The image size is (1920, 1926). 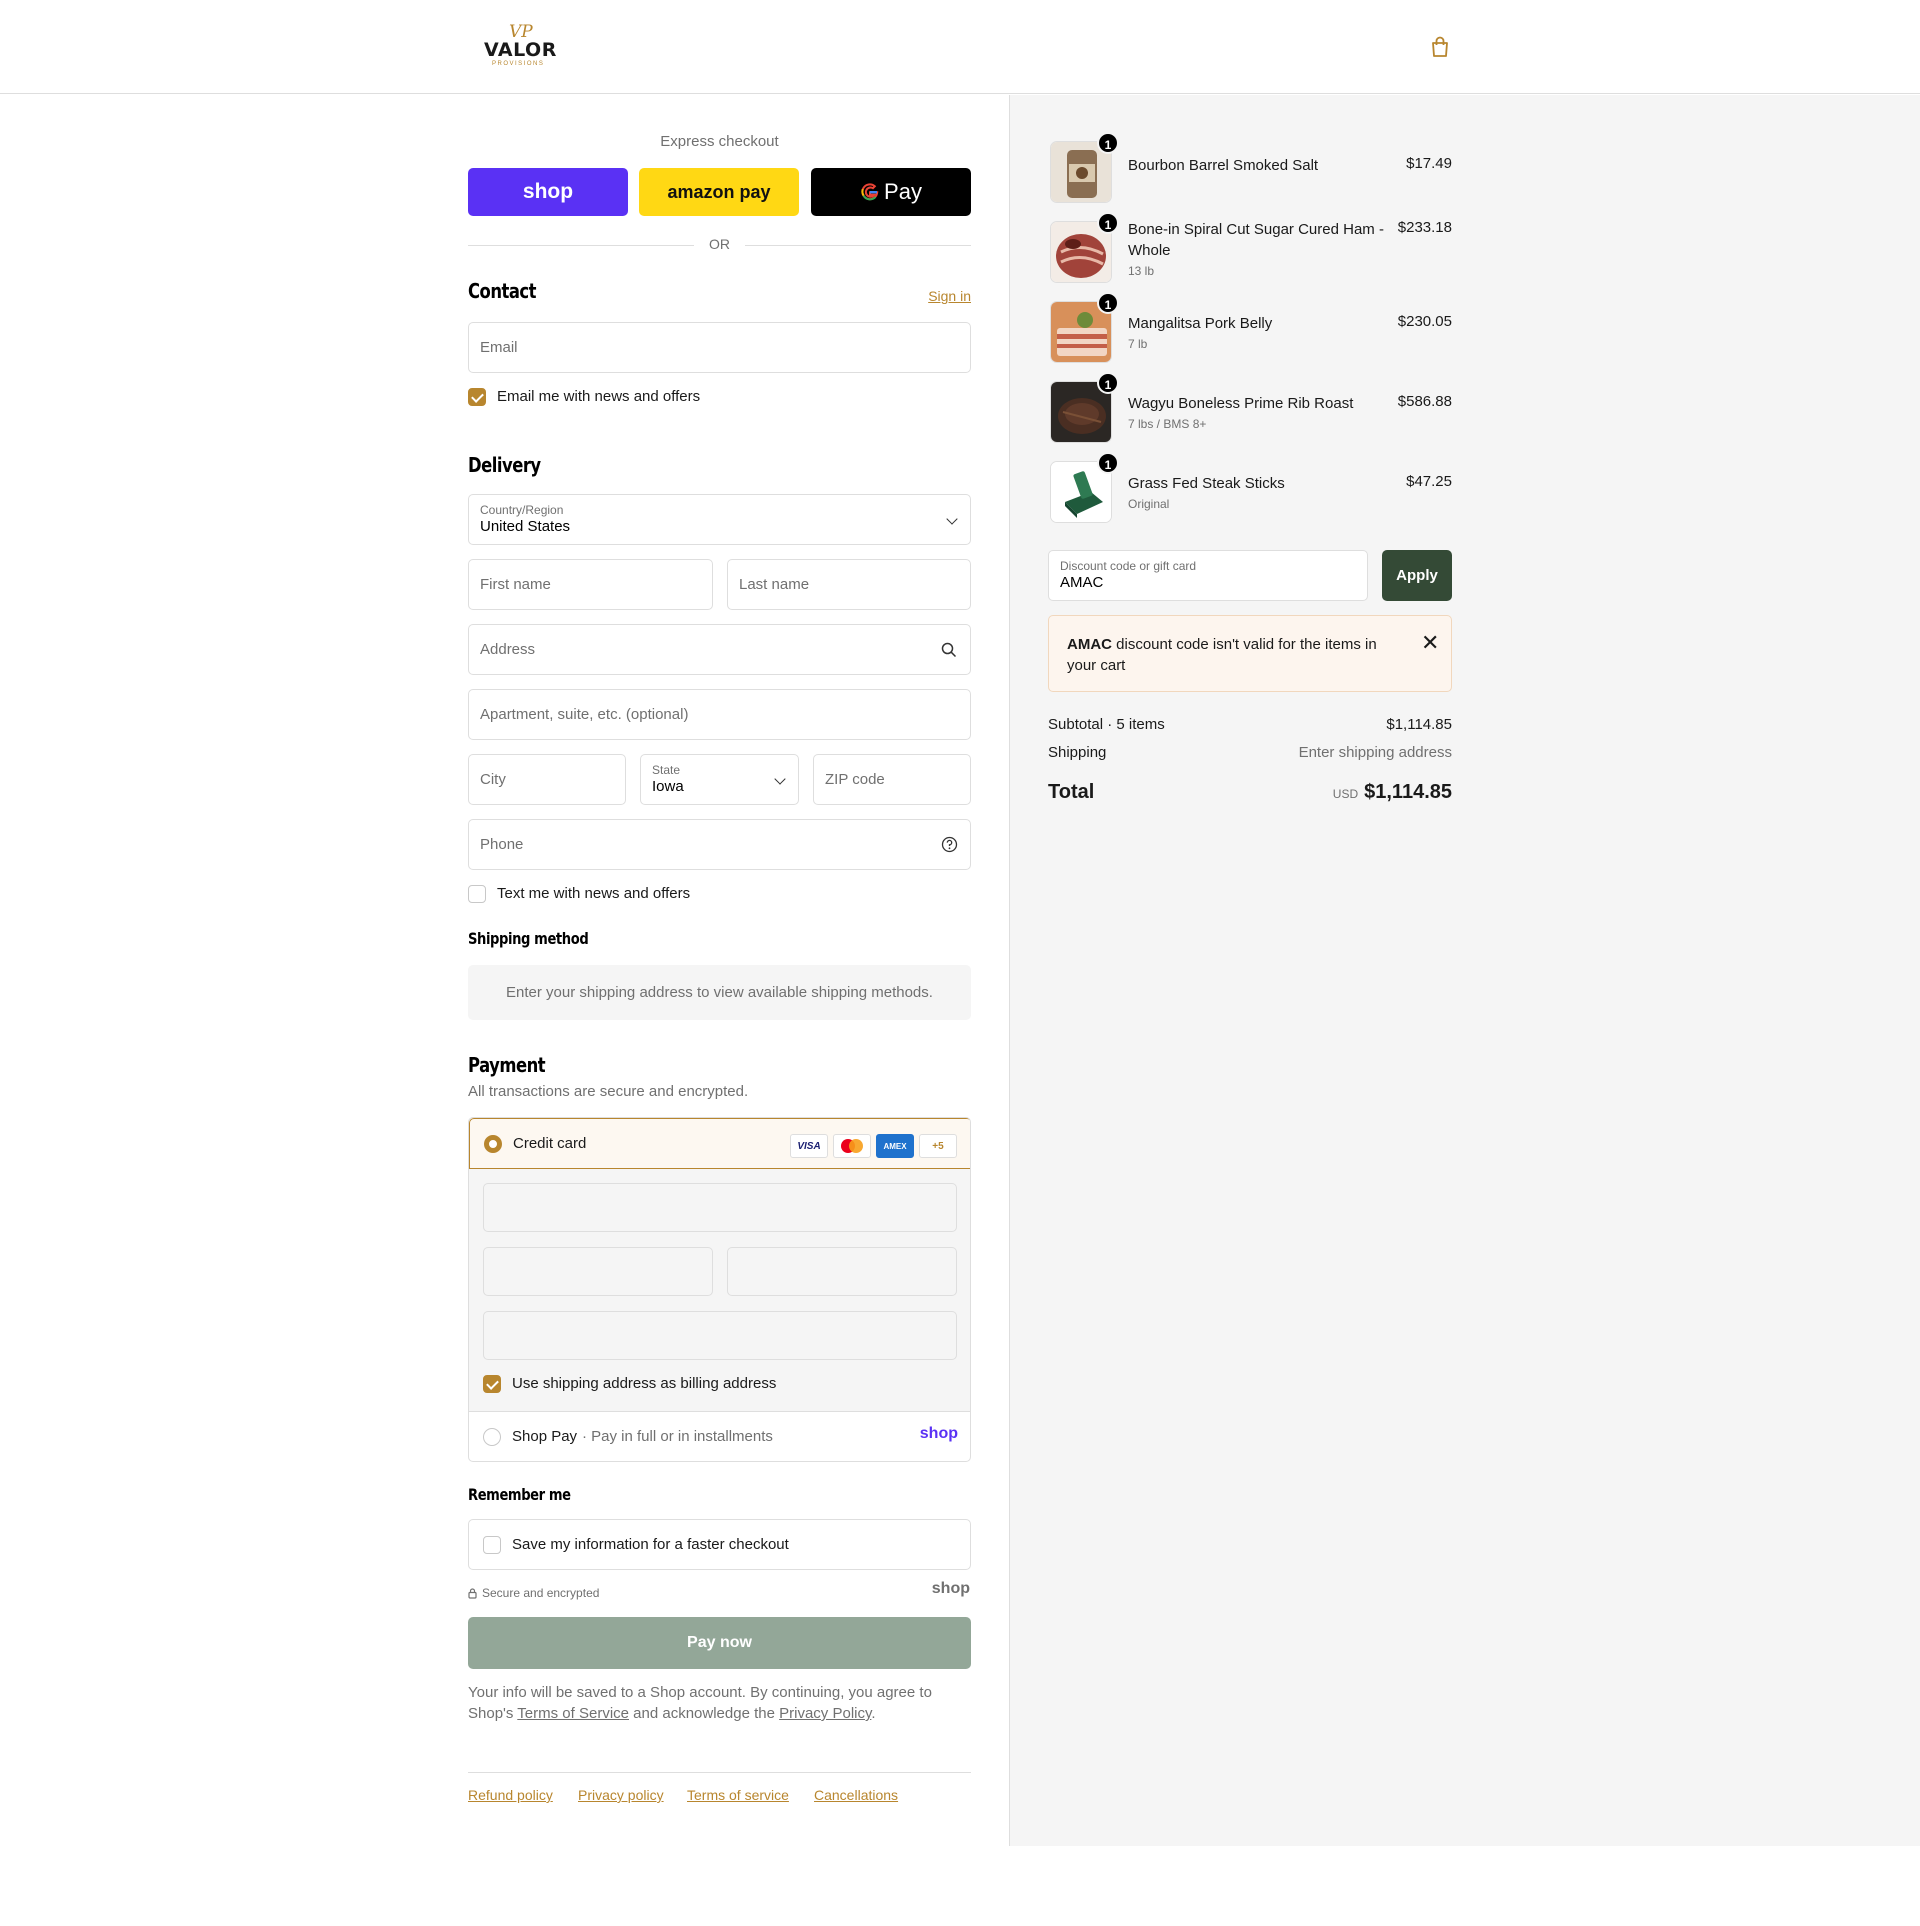 What do you see at coordinates (1419, 724) in the screenshot?
I see `subtotal-value: $1,114.85` at bounding box center [1419, 724].